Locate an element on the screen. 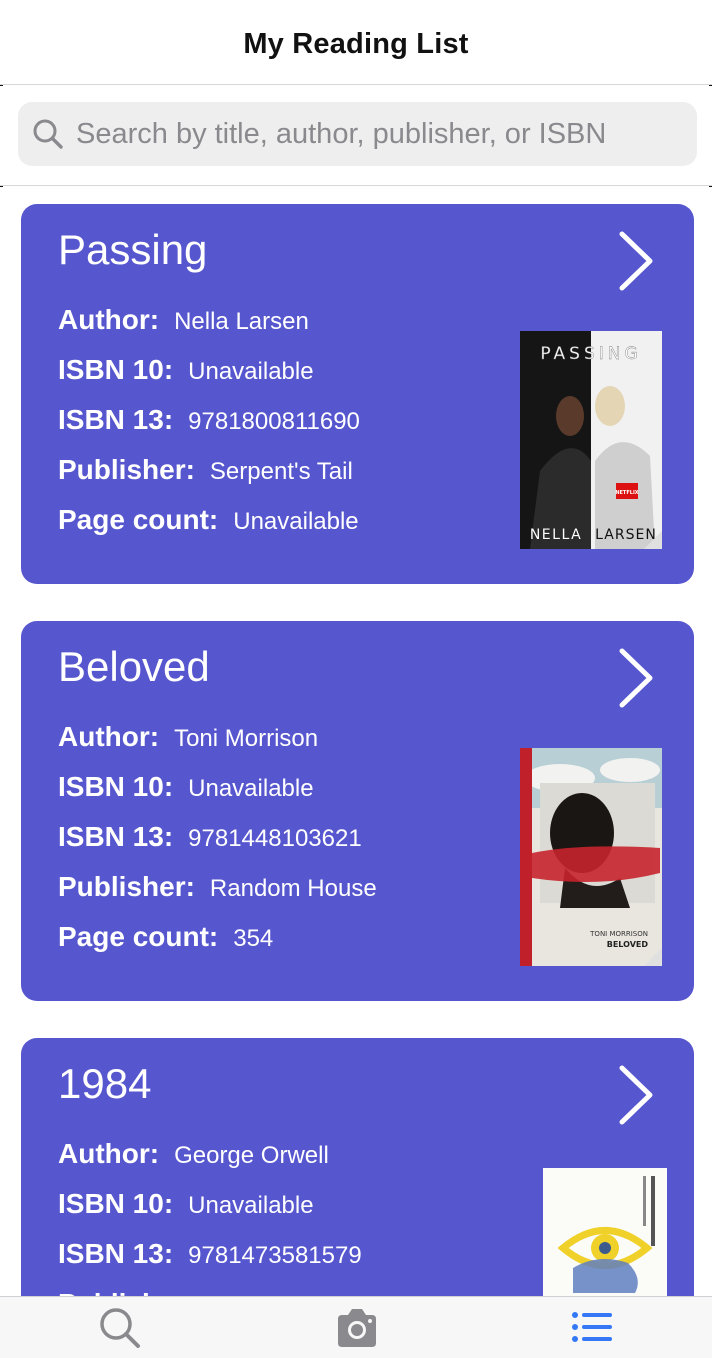 The height and width of the screenshot is (1358, 712). author-row: Author: Toni Morrison is located at coordinates (217, 746).